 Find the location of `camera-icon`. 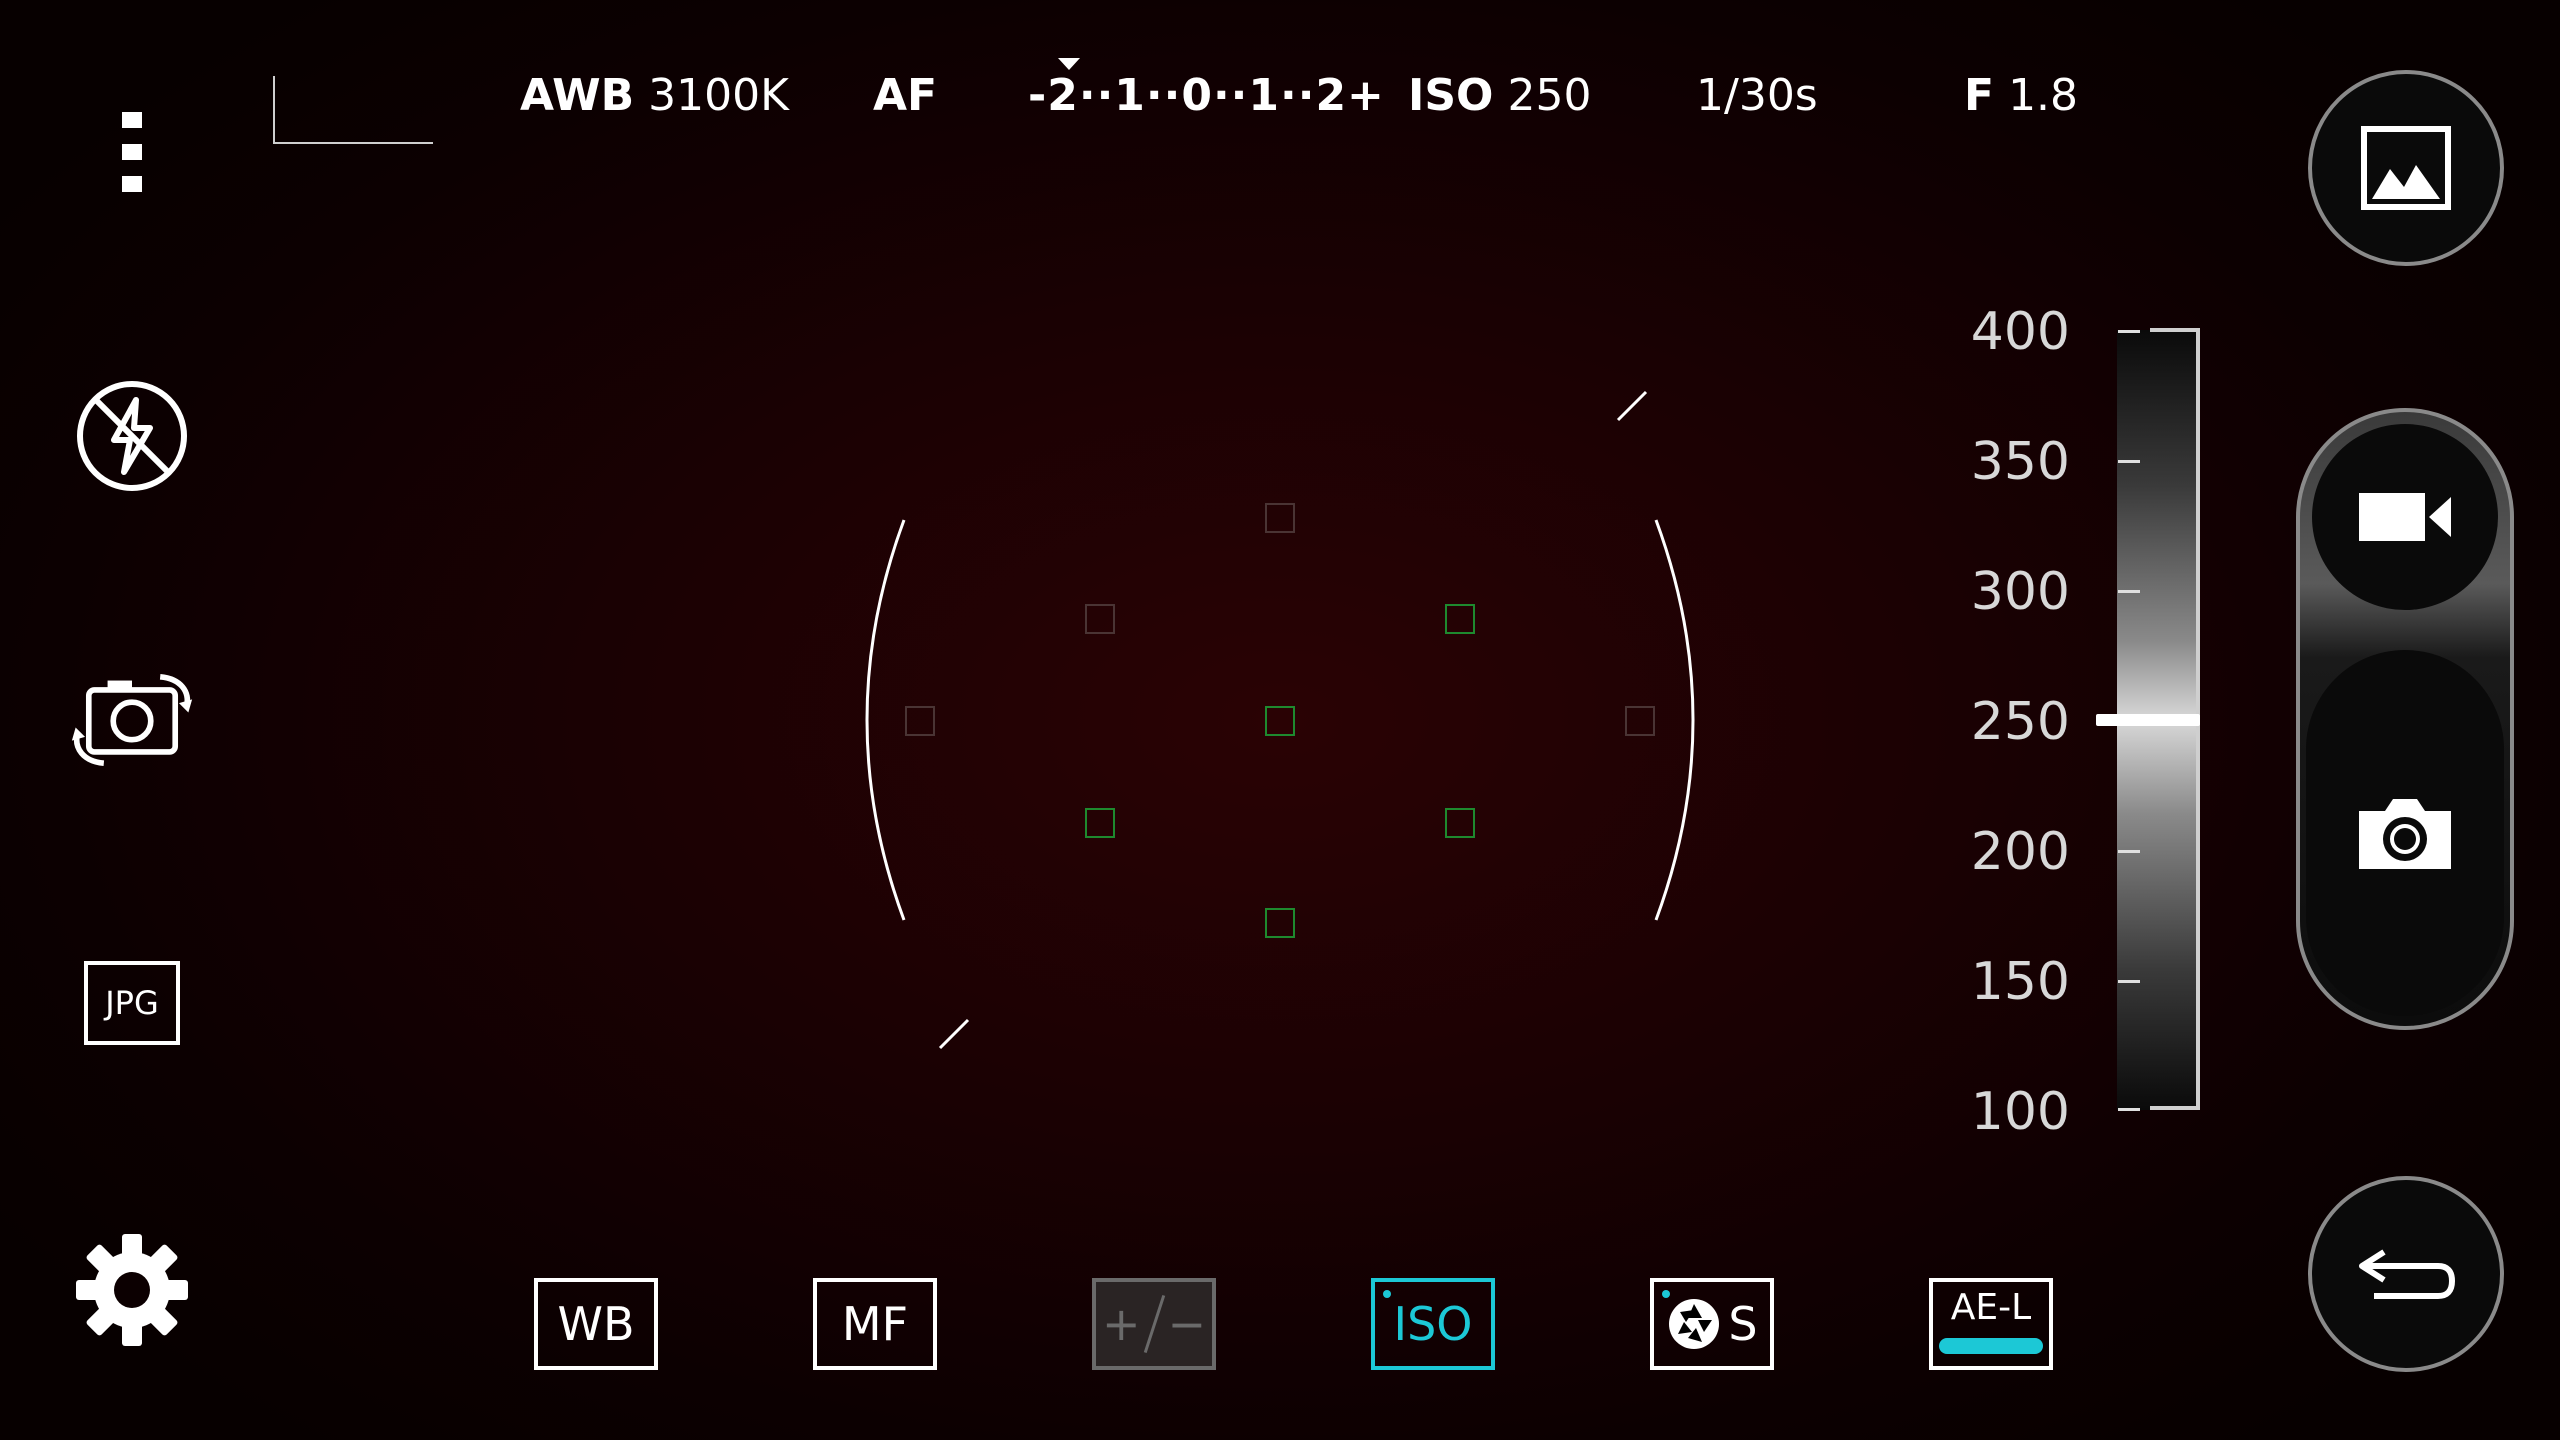

camera-icon is located at coordinates (2405, 834).